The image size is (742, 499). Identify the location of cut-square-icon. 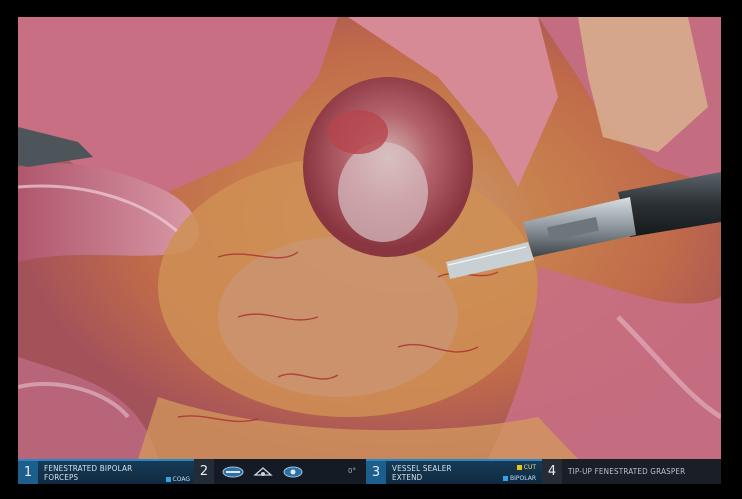
(519, 467).